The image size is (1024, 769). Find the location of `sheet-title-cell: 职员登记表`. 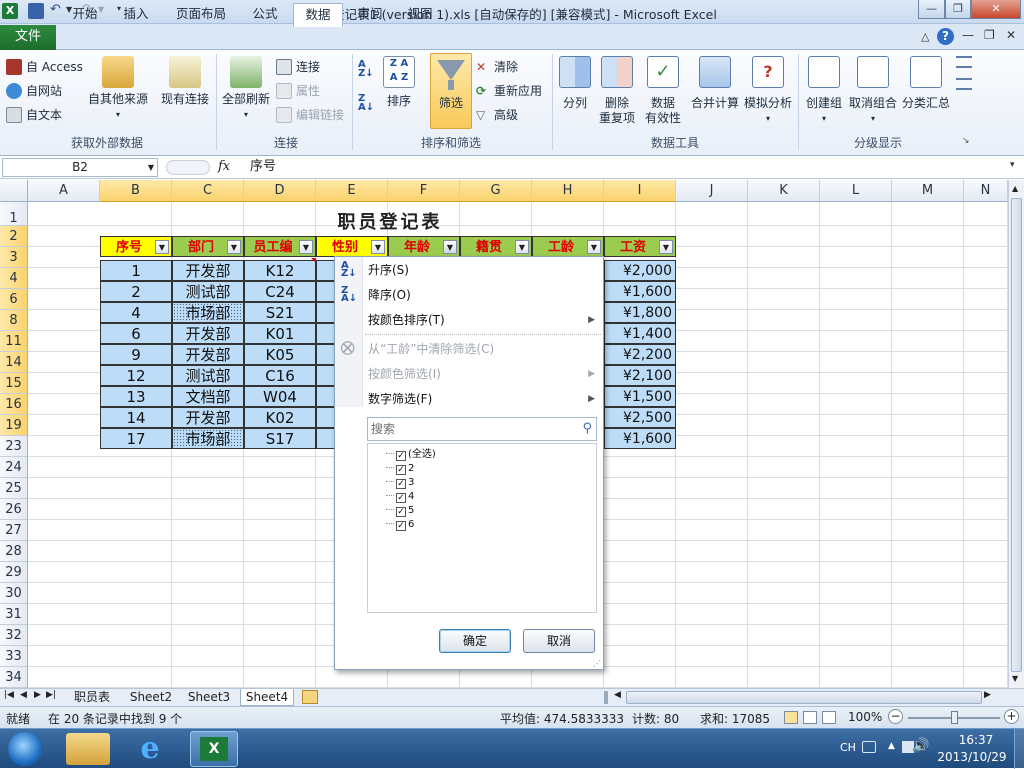

sheet-title-cell: 职员登记表 is located at coordinates (390, 220).